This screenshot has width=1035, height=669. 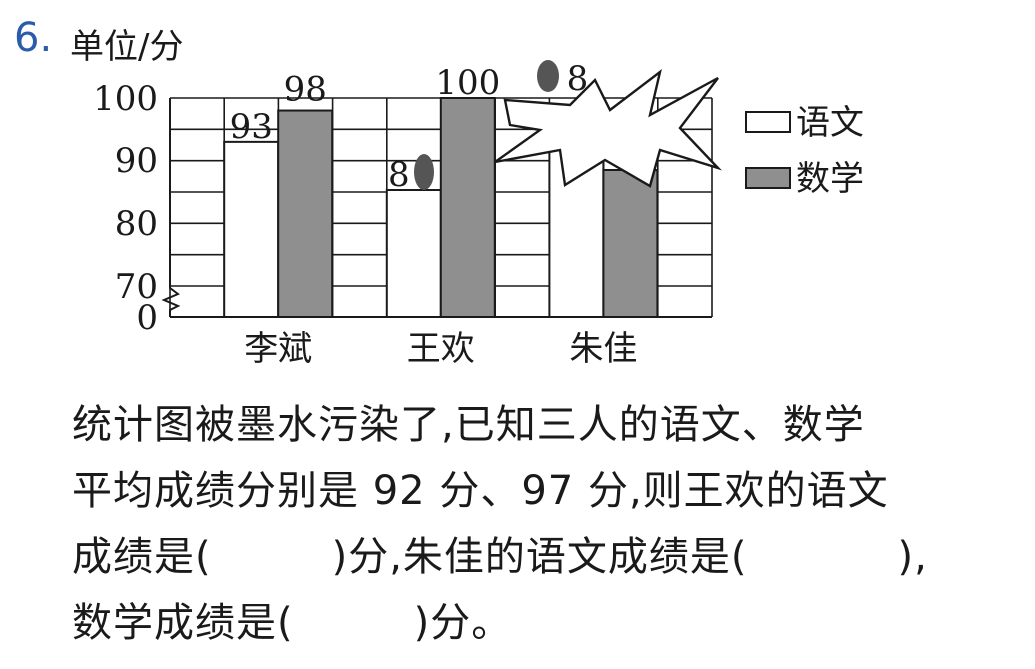 What do you see at coordinates (126, 47) in the screenshot?
I see `y-axis-unit-label: 单位/分` at bounding box center [126, 47].